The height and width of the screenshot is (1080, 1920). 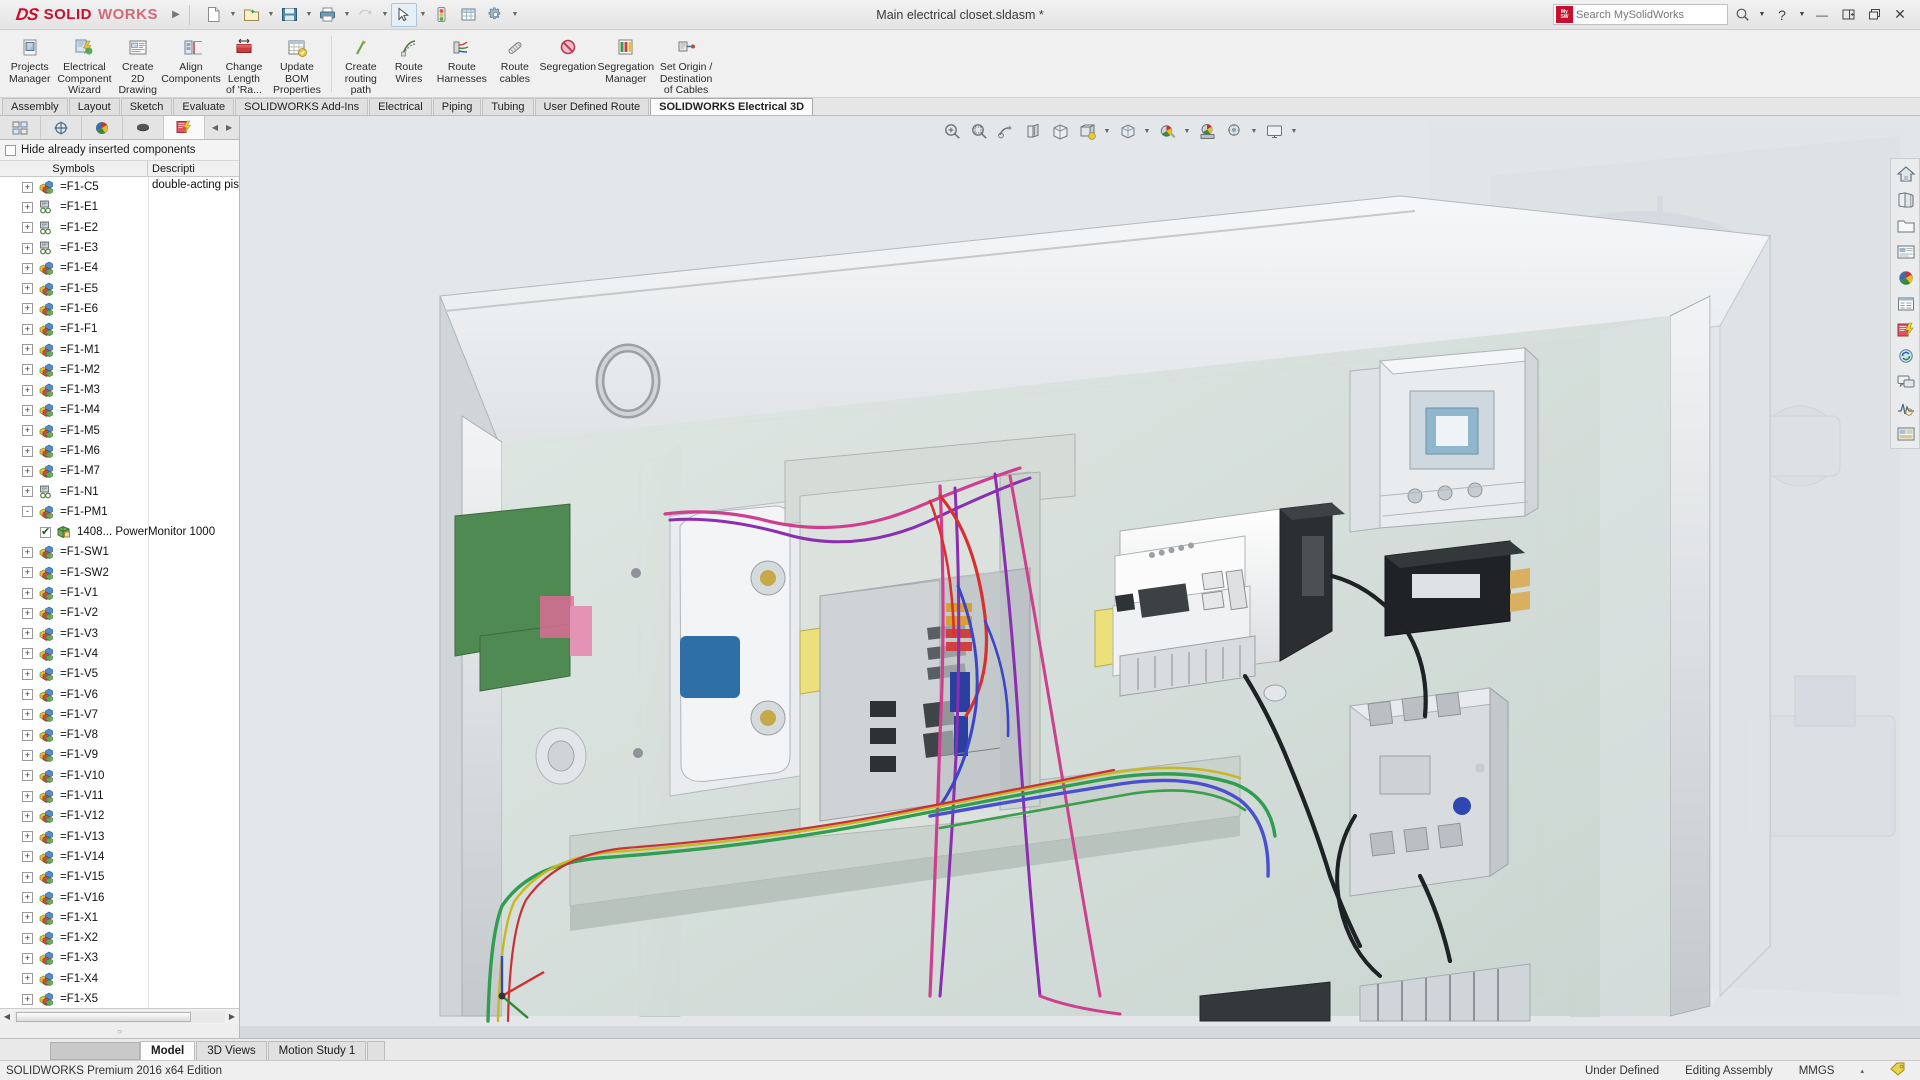 What do you see at coordinates (7, 1016) in the screenshot?
I see `scroll-left-arrow-icon: ◀` at bounding box center [7, 1016].